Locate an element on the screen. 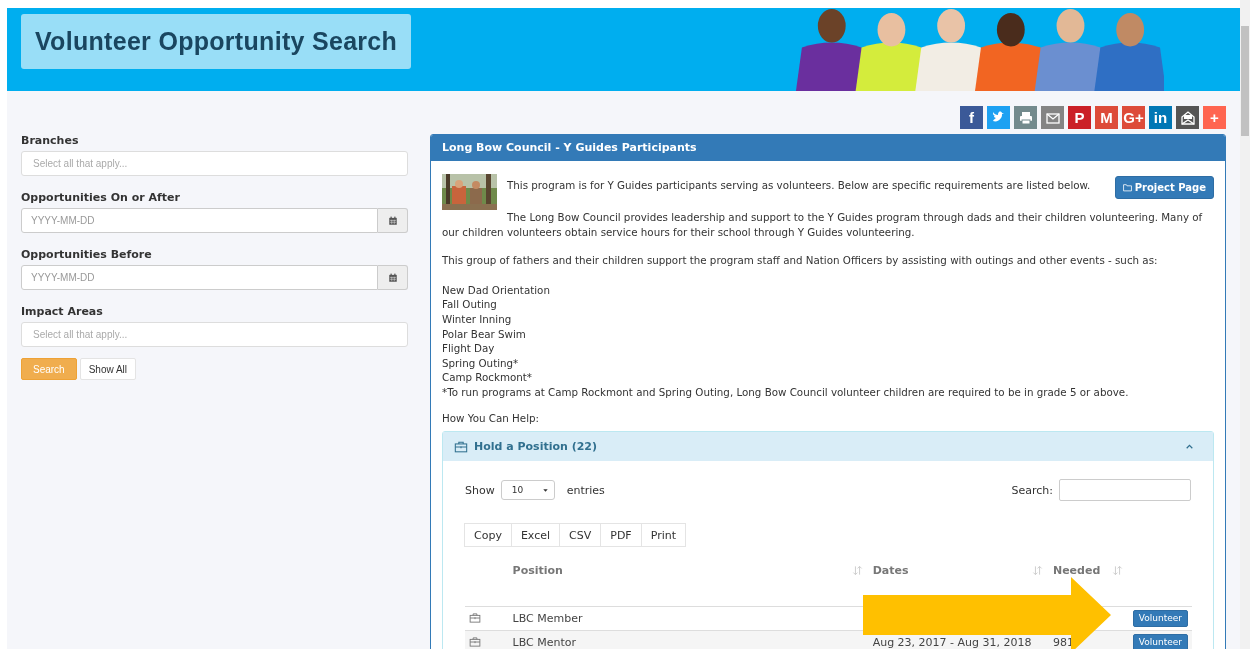  twitter-share-button is located at coordinates (998, 117).